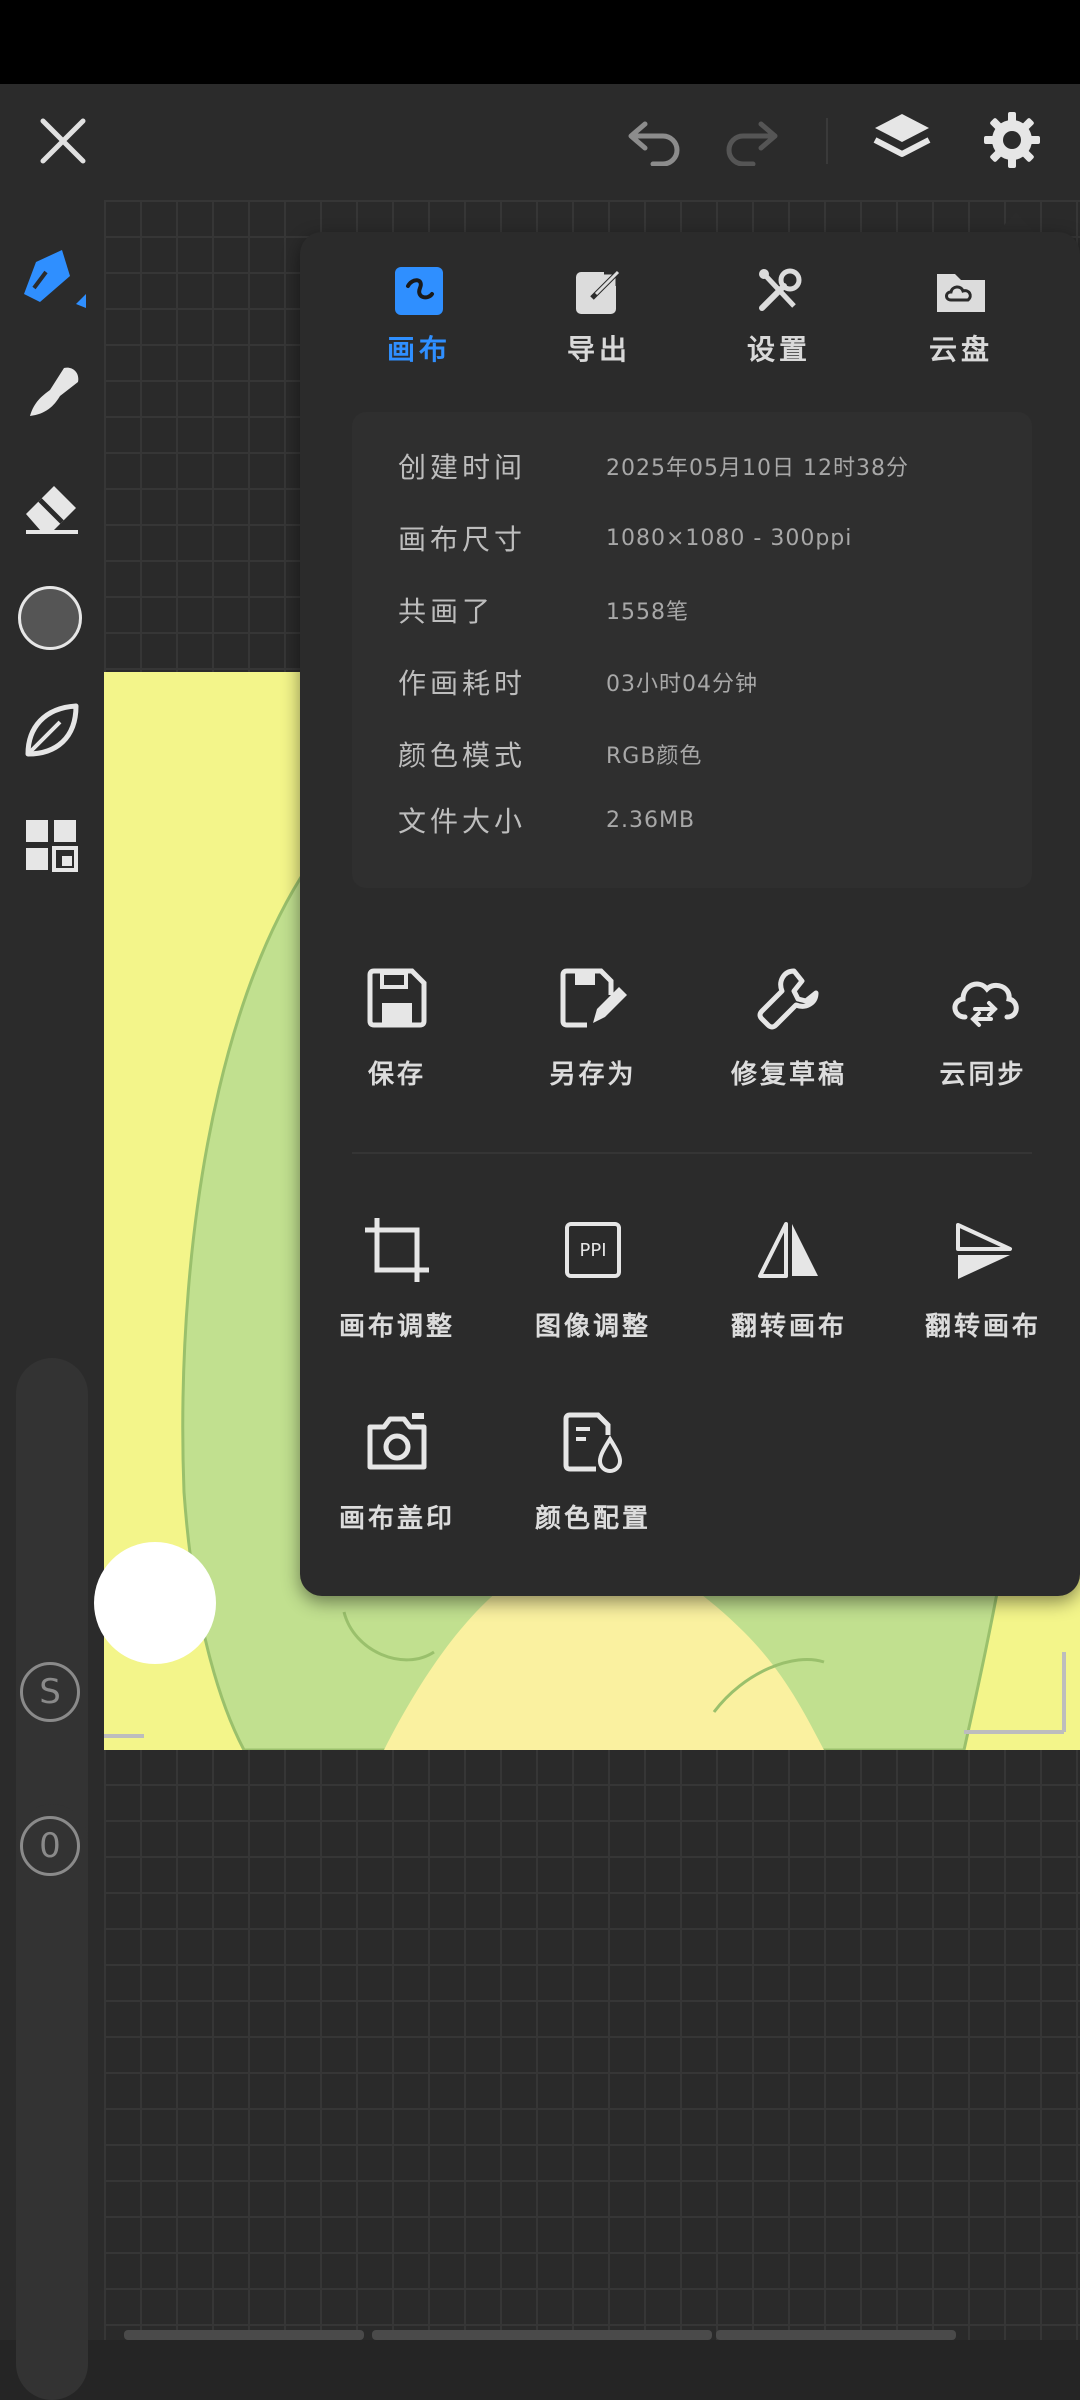 The height and width of the screenshot is (2400, 1080). I want to click on leaf-icon, so click(52, 730).